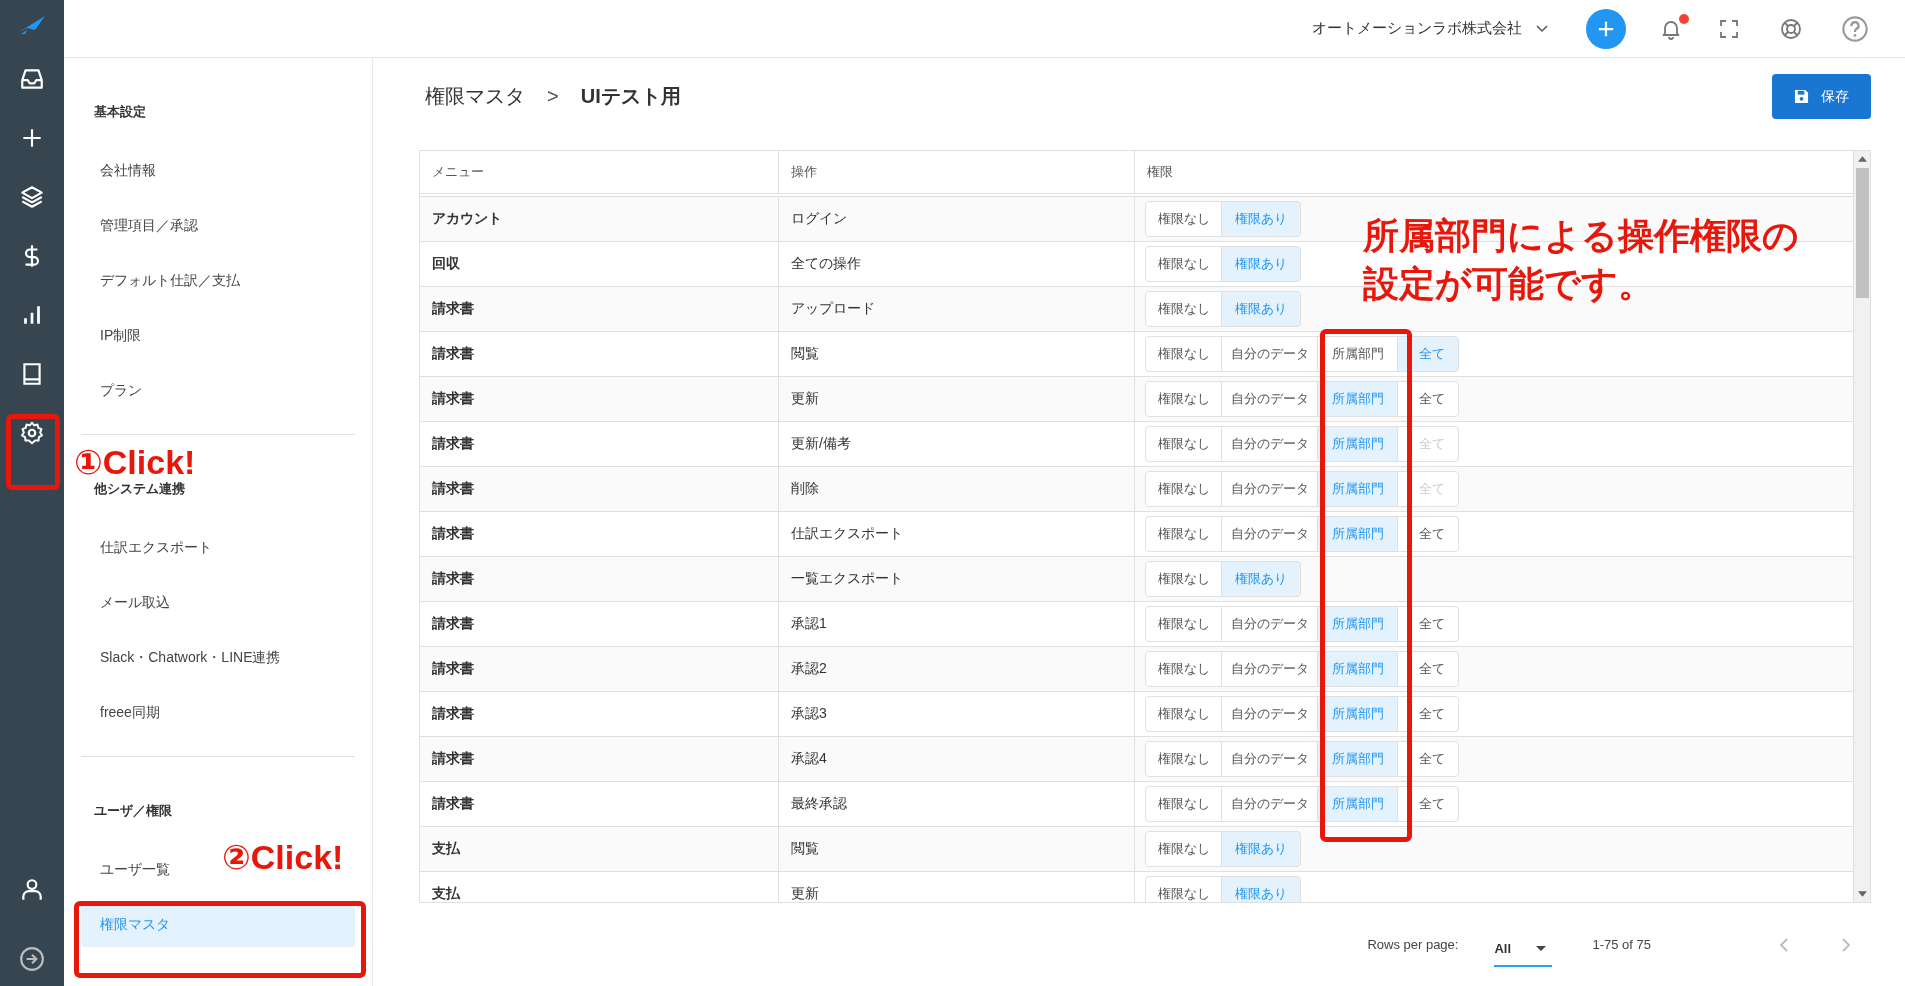 Image resolution: width=1905 pixels, height=986 pixels. What do you see at coordinates (957, 309) in the screenshot?
I see `table-cell: アップロード` at bounding box center [957, 309].